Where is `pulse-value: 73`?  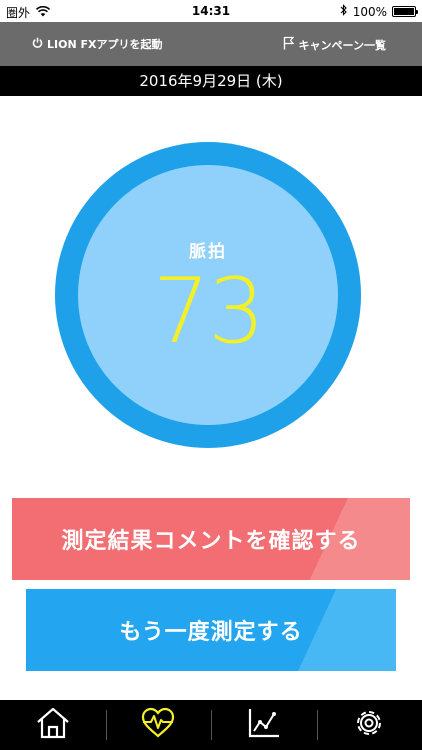 pulse-value: 73 is located at coordinates (209, 311).